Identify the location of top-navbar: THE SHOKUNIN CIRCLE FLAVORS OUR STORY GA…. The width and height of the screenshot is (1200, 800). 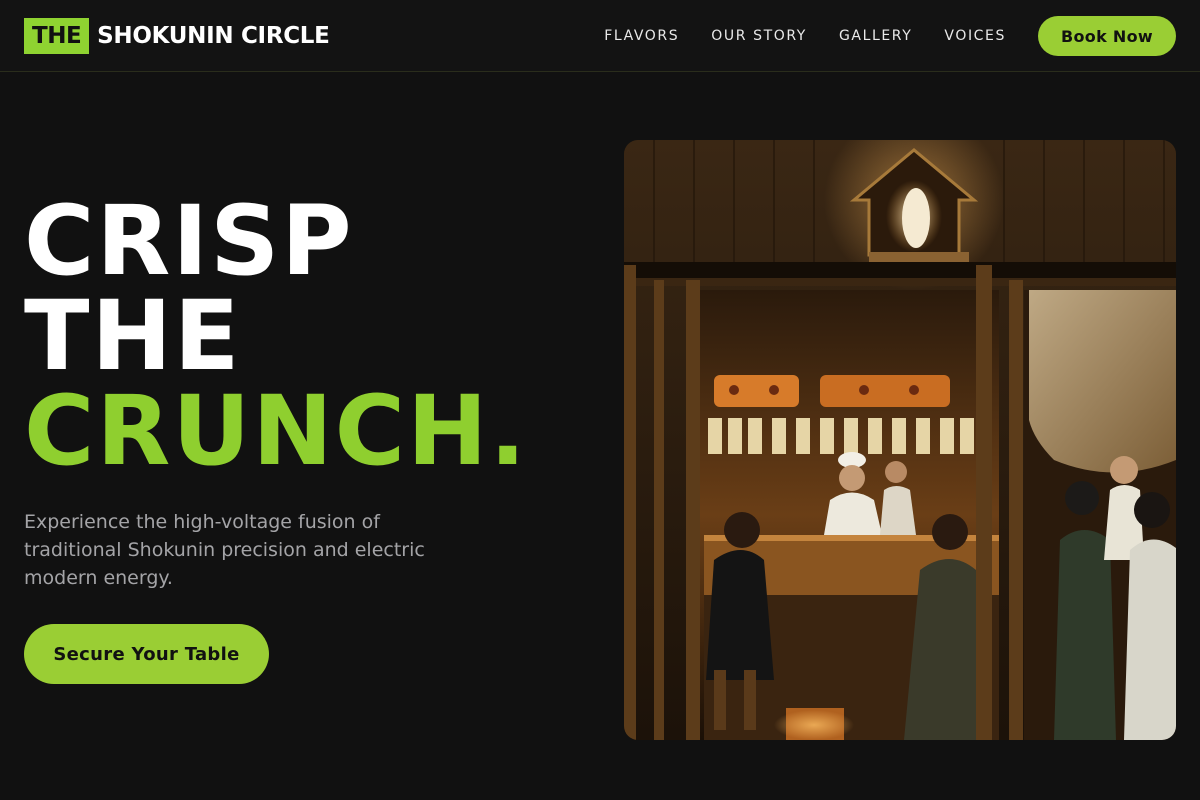
(600, 36).